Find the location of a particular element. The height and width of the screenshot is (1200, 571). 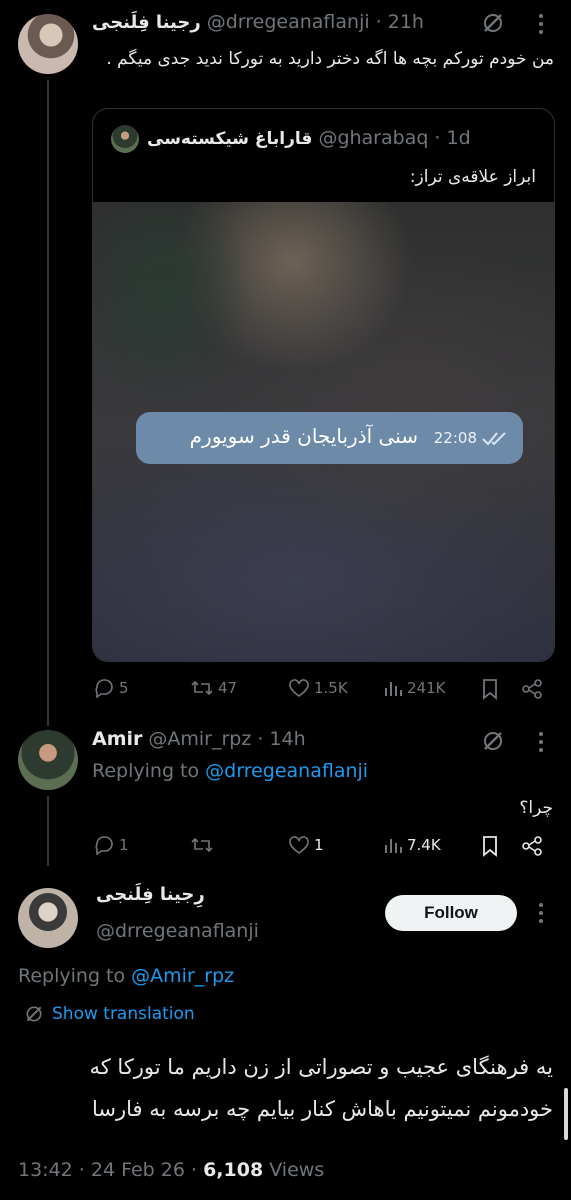

show-translation: Show translation is located at coordinates (109, 1014).